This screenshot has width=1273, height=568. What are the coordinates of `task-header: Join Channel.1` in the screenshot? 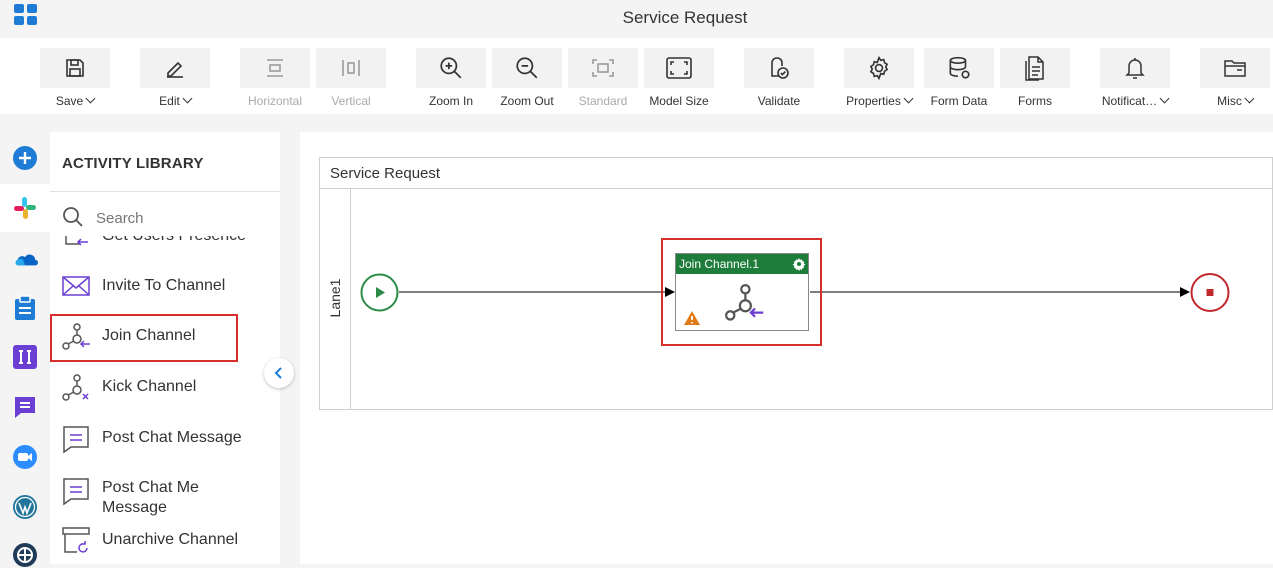 It's located at (742, 264).